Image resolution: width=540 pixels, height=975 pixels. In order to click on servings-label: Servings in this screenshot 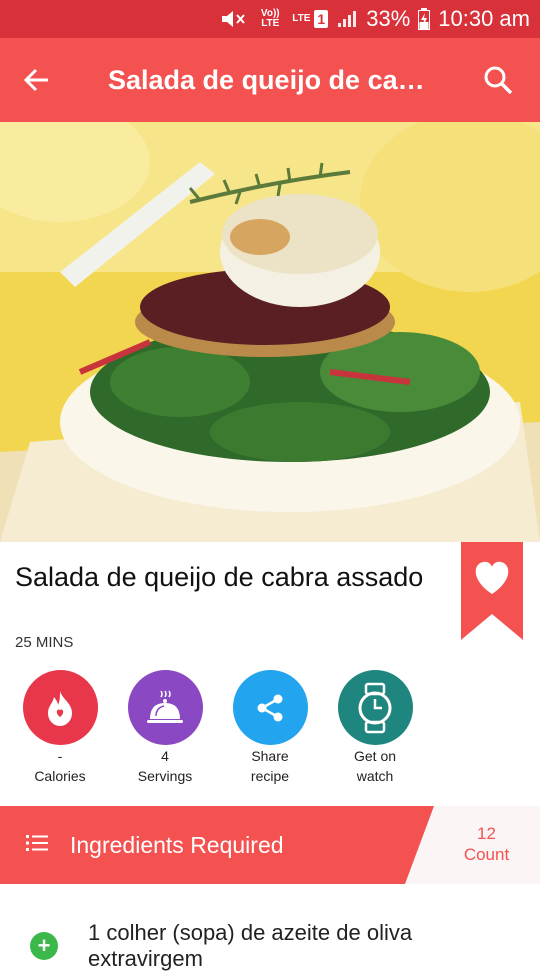, I will do `click(165, 776)`.